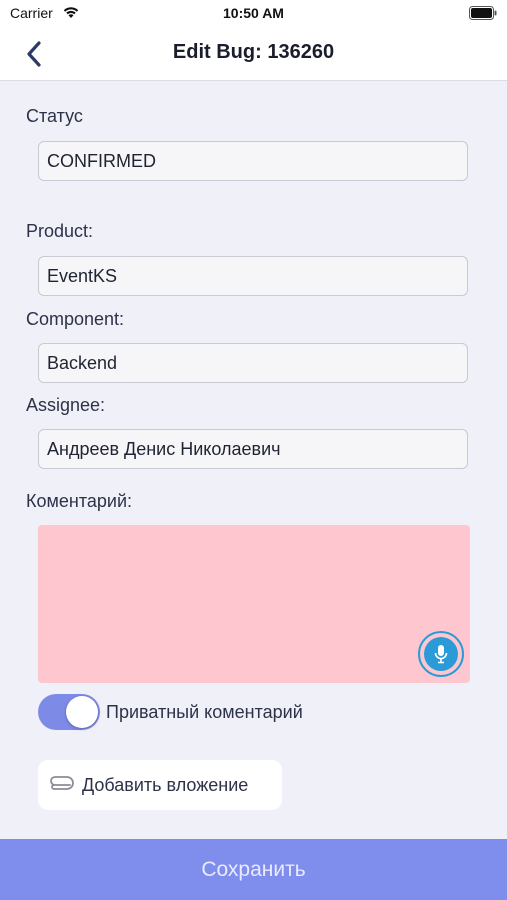 The width and height of the screenshot is (507, 900). I want to click on add-attachment-button: Добавить вложение, so click(160, 785).